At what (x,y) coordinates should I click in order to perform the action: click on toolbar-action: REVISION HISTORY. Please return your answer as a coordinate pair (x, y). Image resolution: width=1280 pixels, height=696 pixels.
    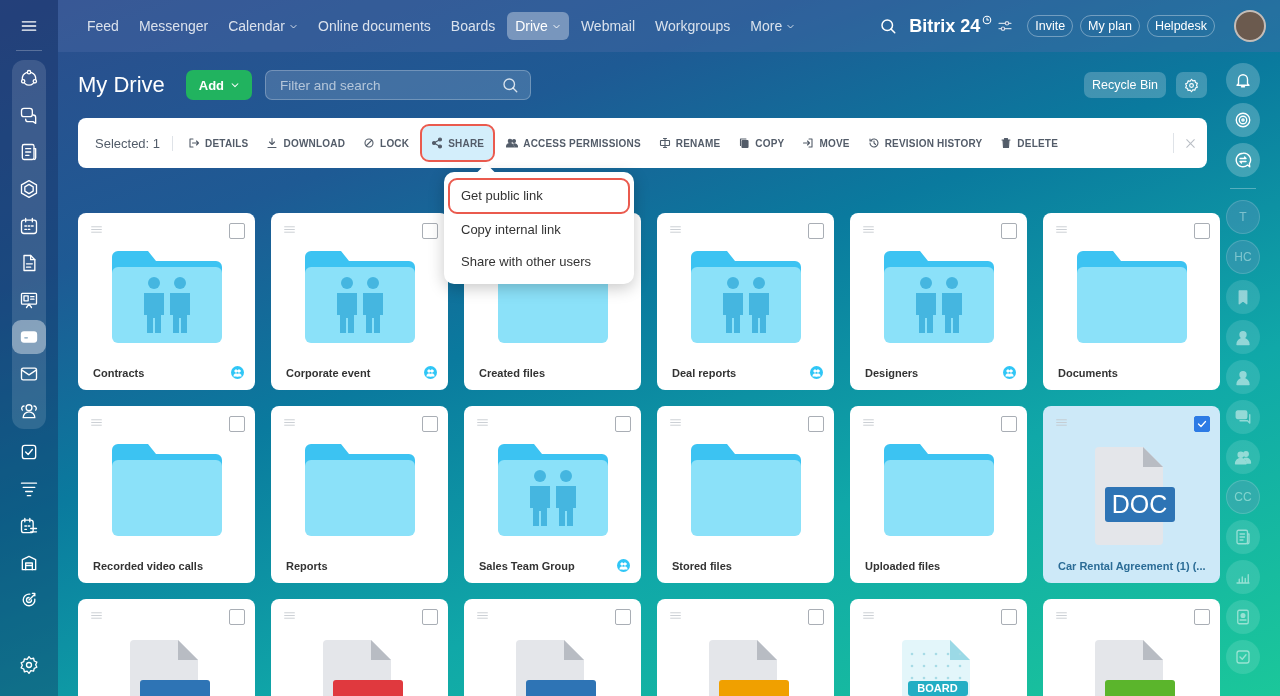
    Looking at the image, I should click on (925, 143).